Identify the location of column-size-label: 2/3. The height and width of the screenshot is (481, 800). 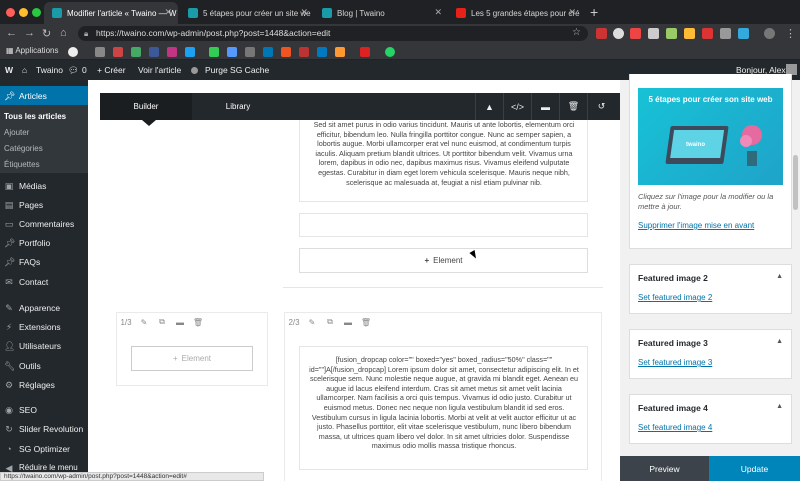
(294, 322).